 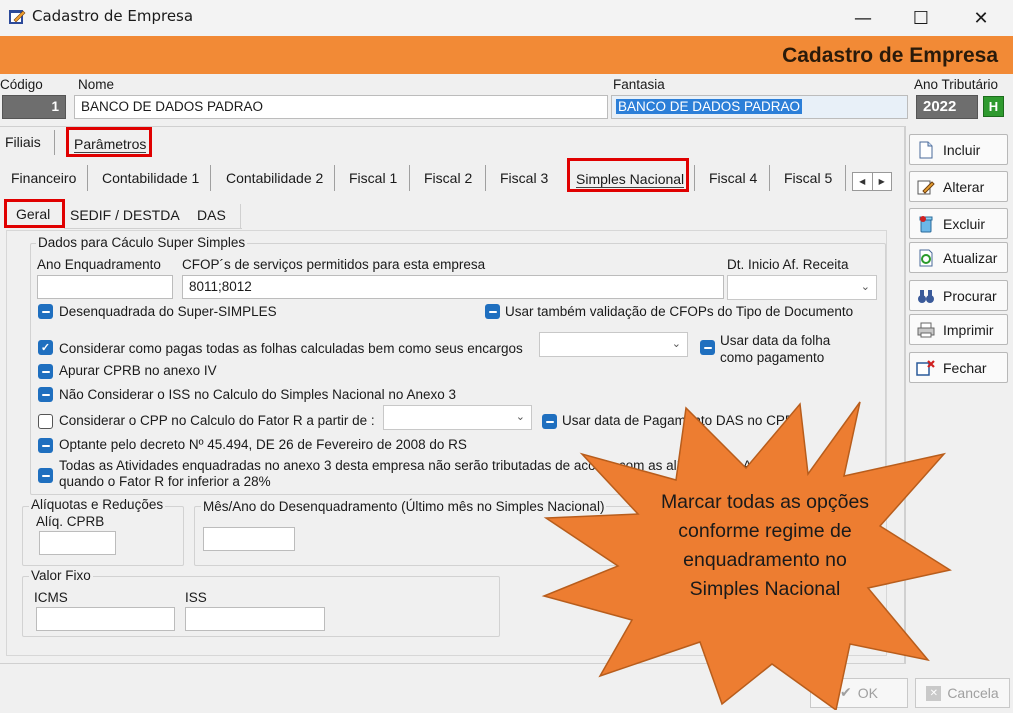 What do you see at coordinates (43, 178) in the screenshot?
I see `tab-financeiro: Financeiro` at bounding box center [43, 178].